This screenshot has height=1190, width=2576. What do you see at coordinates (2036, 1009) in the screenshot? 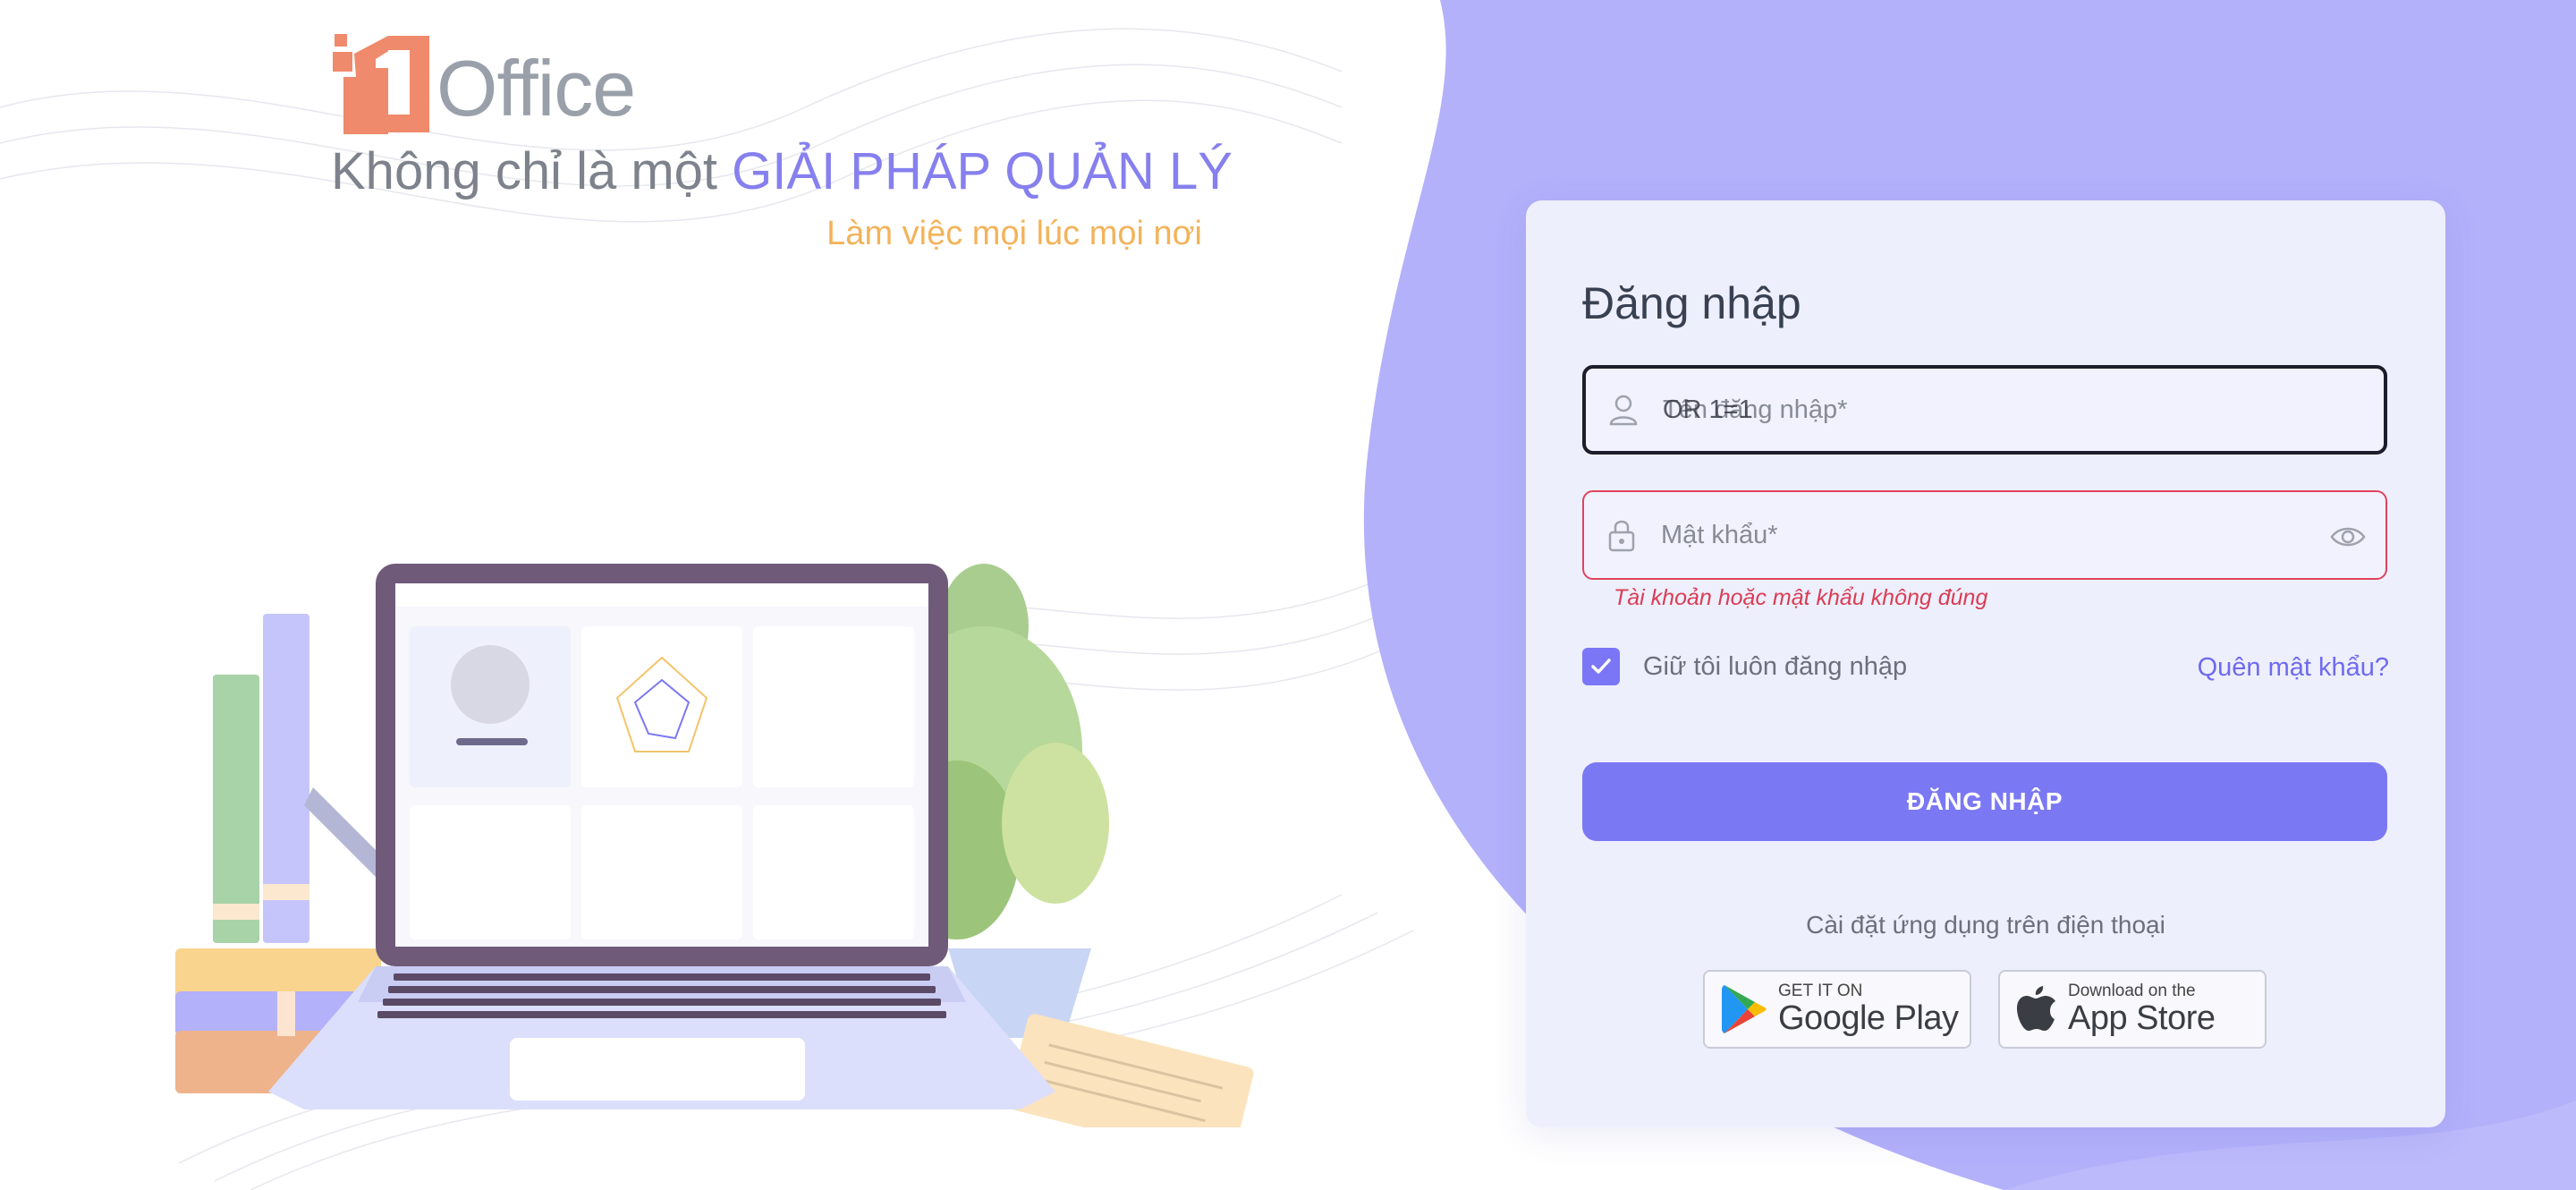
I see `apple-icon` at bounding box center [2036, 1009].